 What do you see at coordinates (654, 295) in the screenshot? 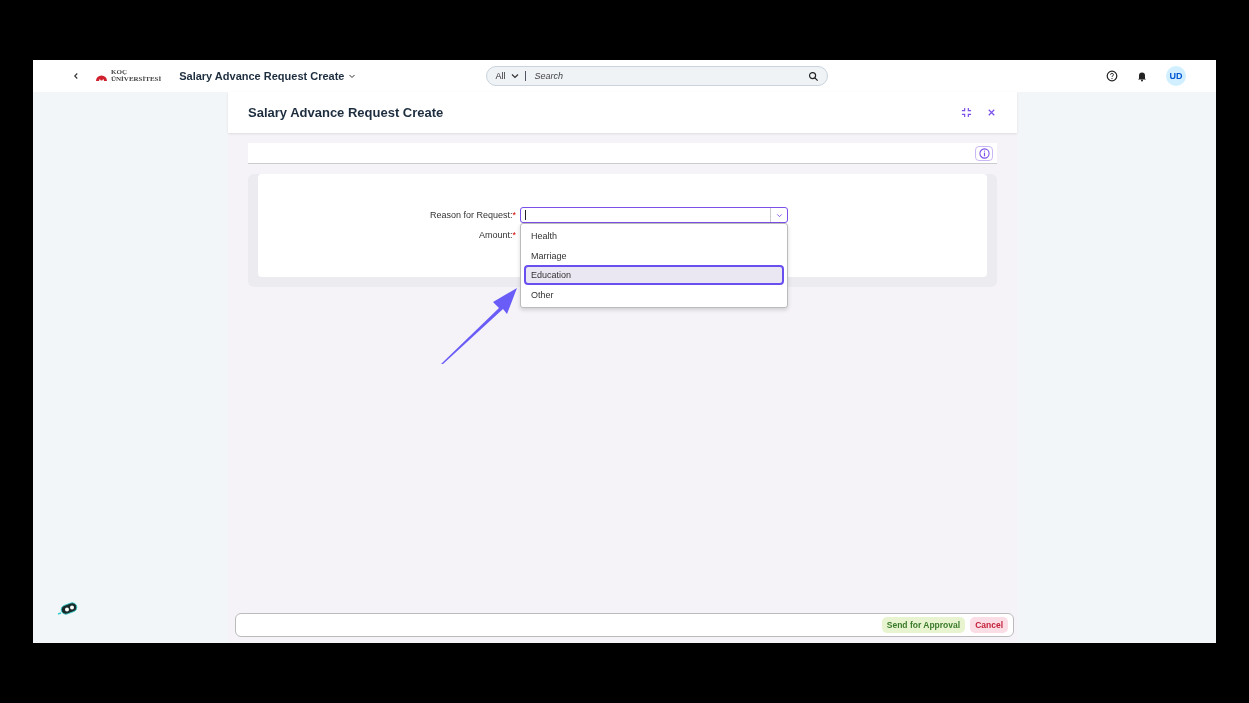
I see `menu-option: Other` at bounding box center [654, 295].